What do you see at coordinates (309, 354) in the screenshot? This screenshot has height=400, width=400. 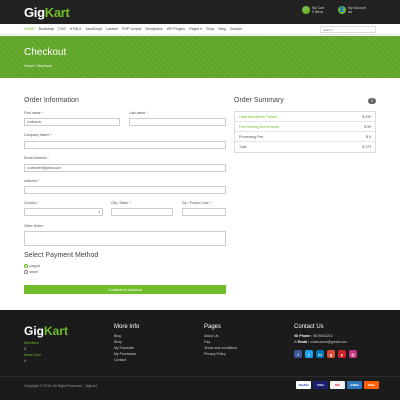 I see `twitter-icon: t` at bounding box center [309, 354].